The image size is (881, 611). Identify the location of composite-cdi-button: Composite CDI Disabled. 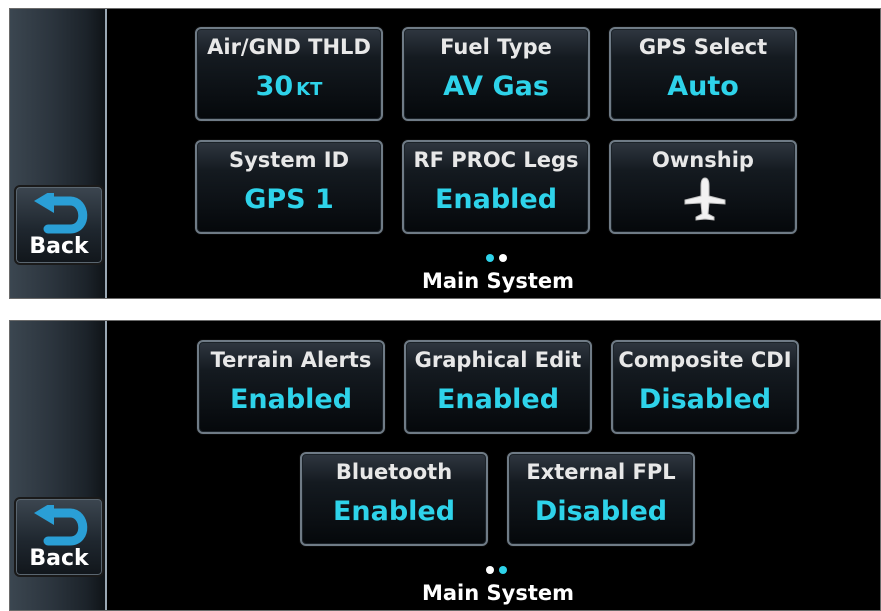
(705, 387).